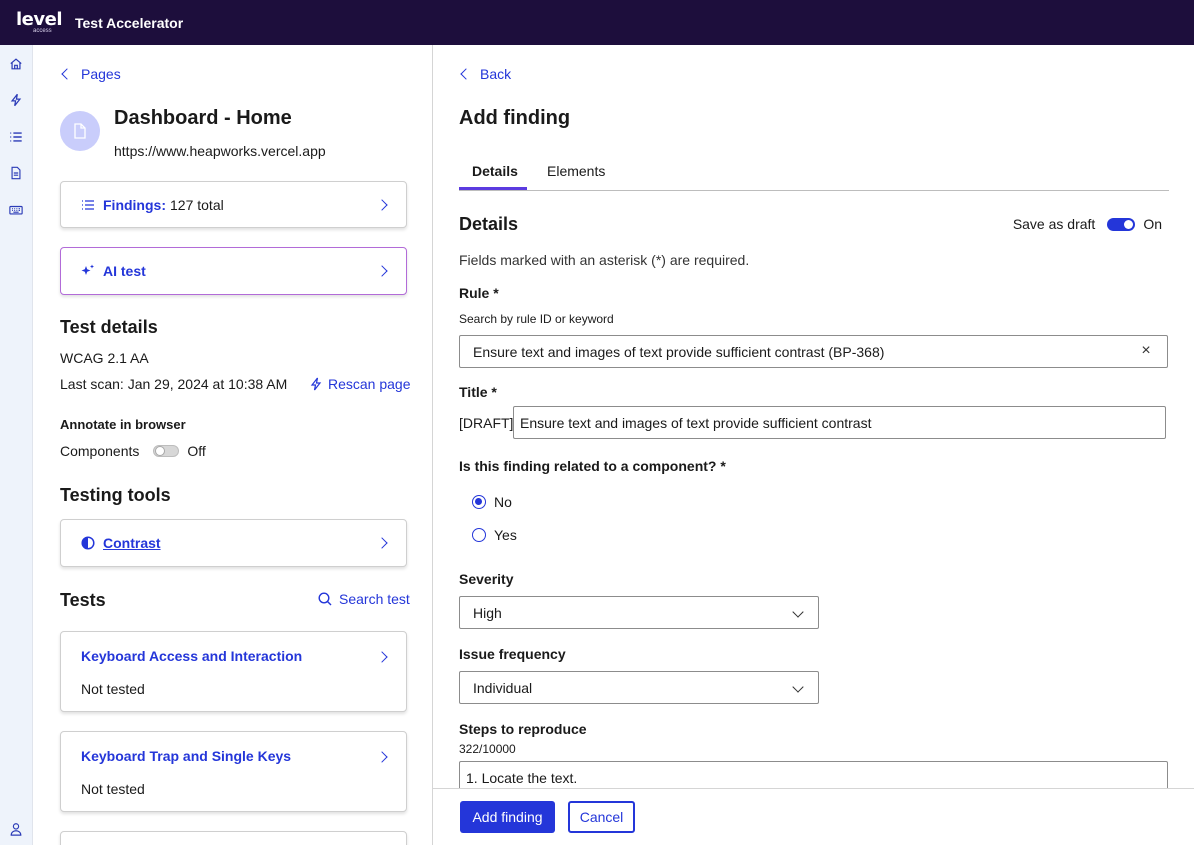  I want to click on frequency-select: Individual, so click(639, 687).